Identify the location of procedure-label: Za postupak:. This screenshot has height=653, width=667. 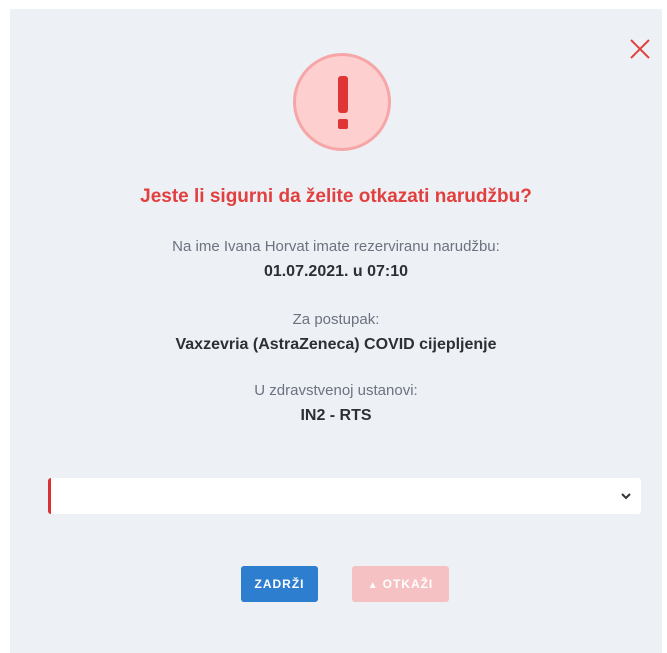
(336, 319).